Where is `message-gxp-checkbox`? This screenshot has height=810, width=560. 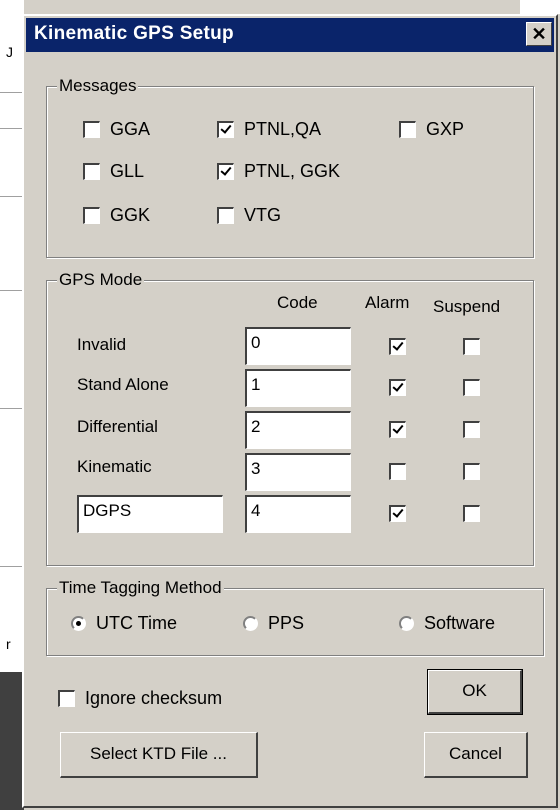 message-gxp-checkbox is located at coordinates (407, 129).